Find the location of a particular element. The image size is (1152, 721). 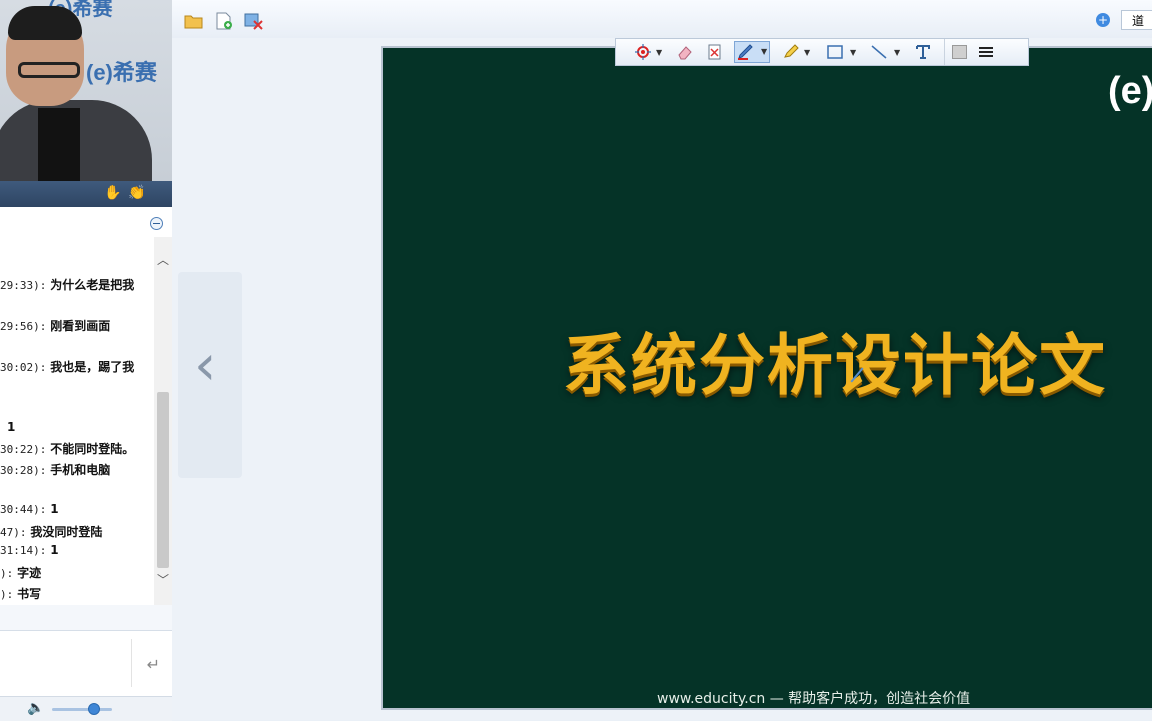

scroll-up-icon: ︿ is located at coordinates (163, 259).